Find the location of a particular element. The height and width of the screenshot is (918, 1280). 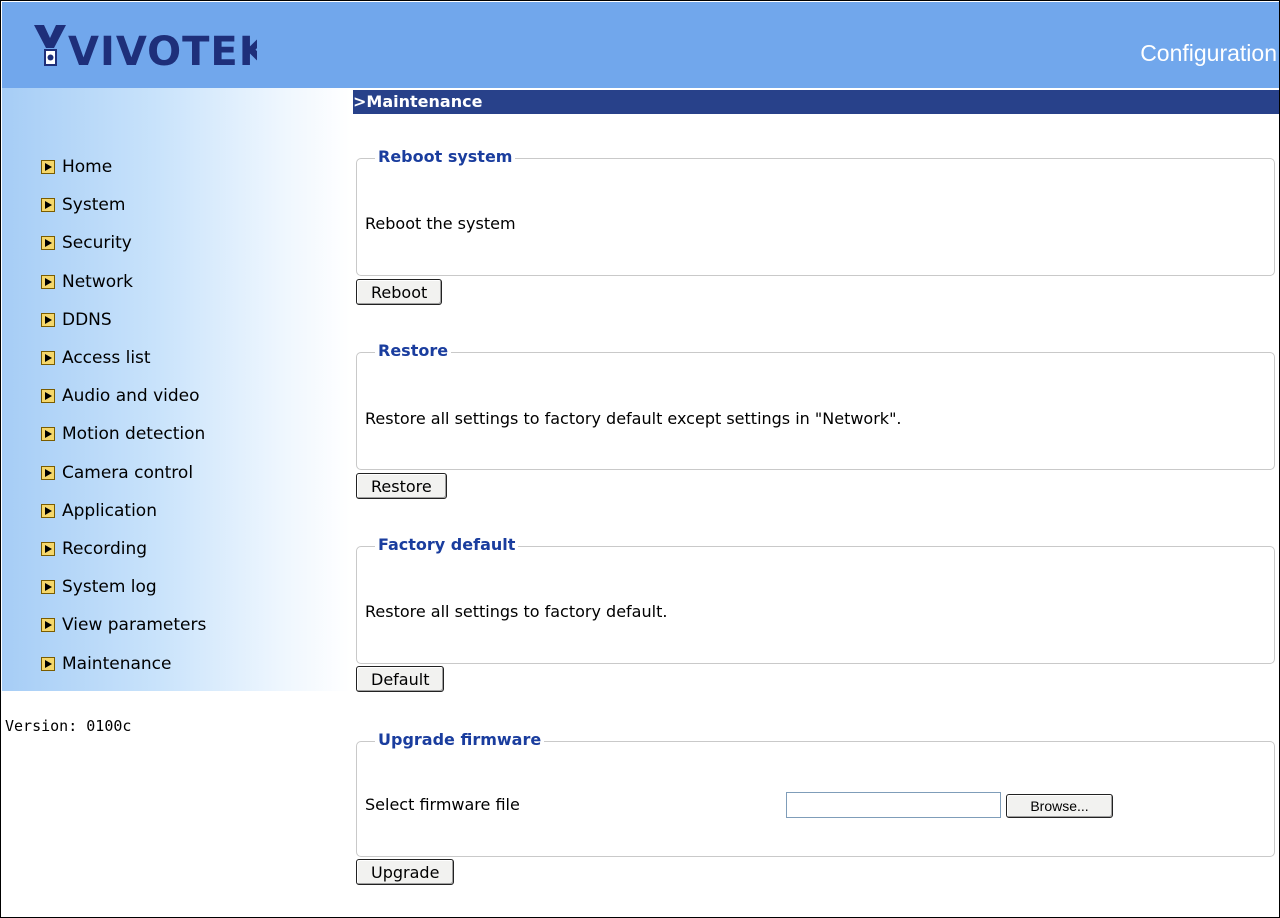

sidebar-item-label: Application is located at coordinates (109, 510).